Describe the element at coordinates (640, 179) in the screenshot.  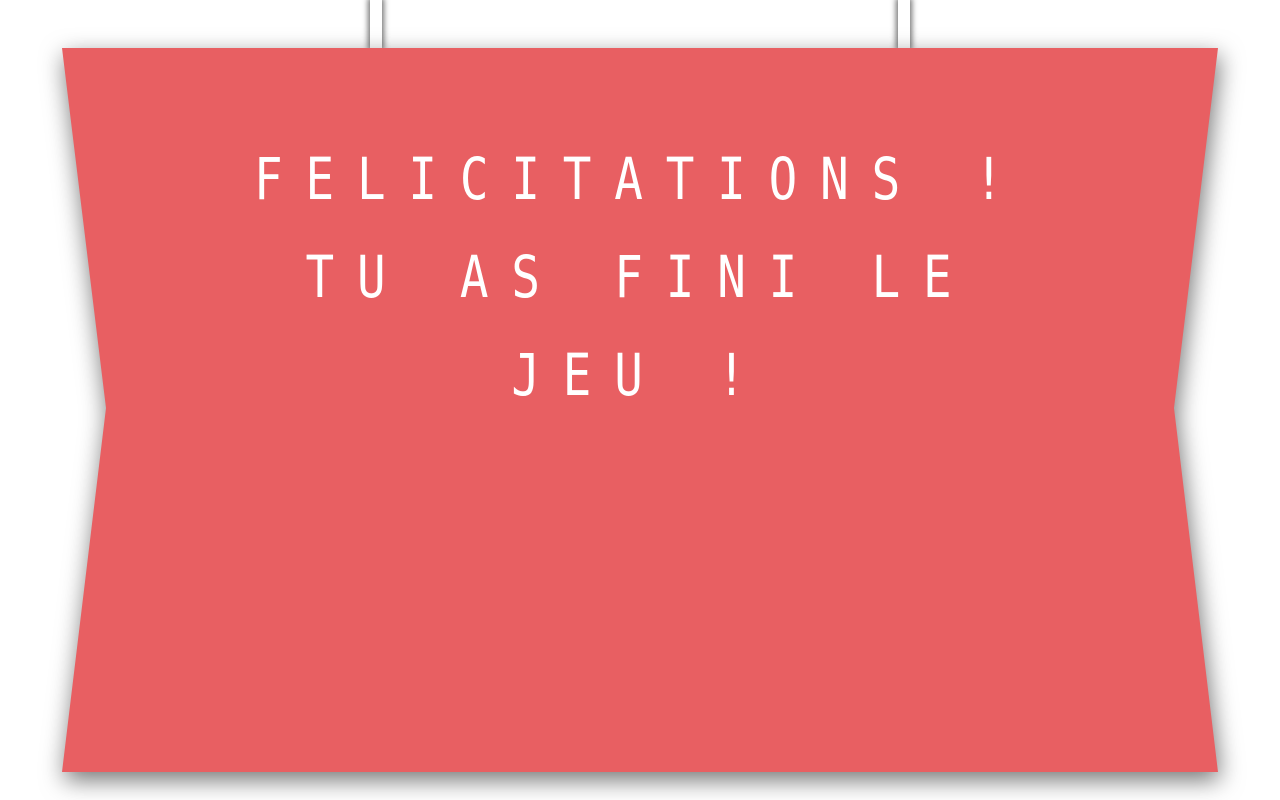
I see `message-line-1: FELICITATIONS !` at that location.